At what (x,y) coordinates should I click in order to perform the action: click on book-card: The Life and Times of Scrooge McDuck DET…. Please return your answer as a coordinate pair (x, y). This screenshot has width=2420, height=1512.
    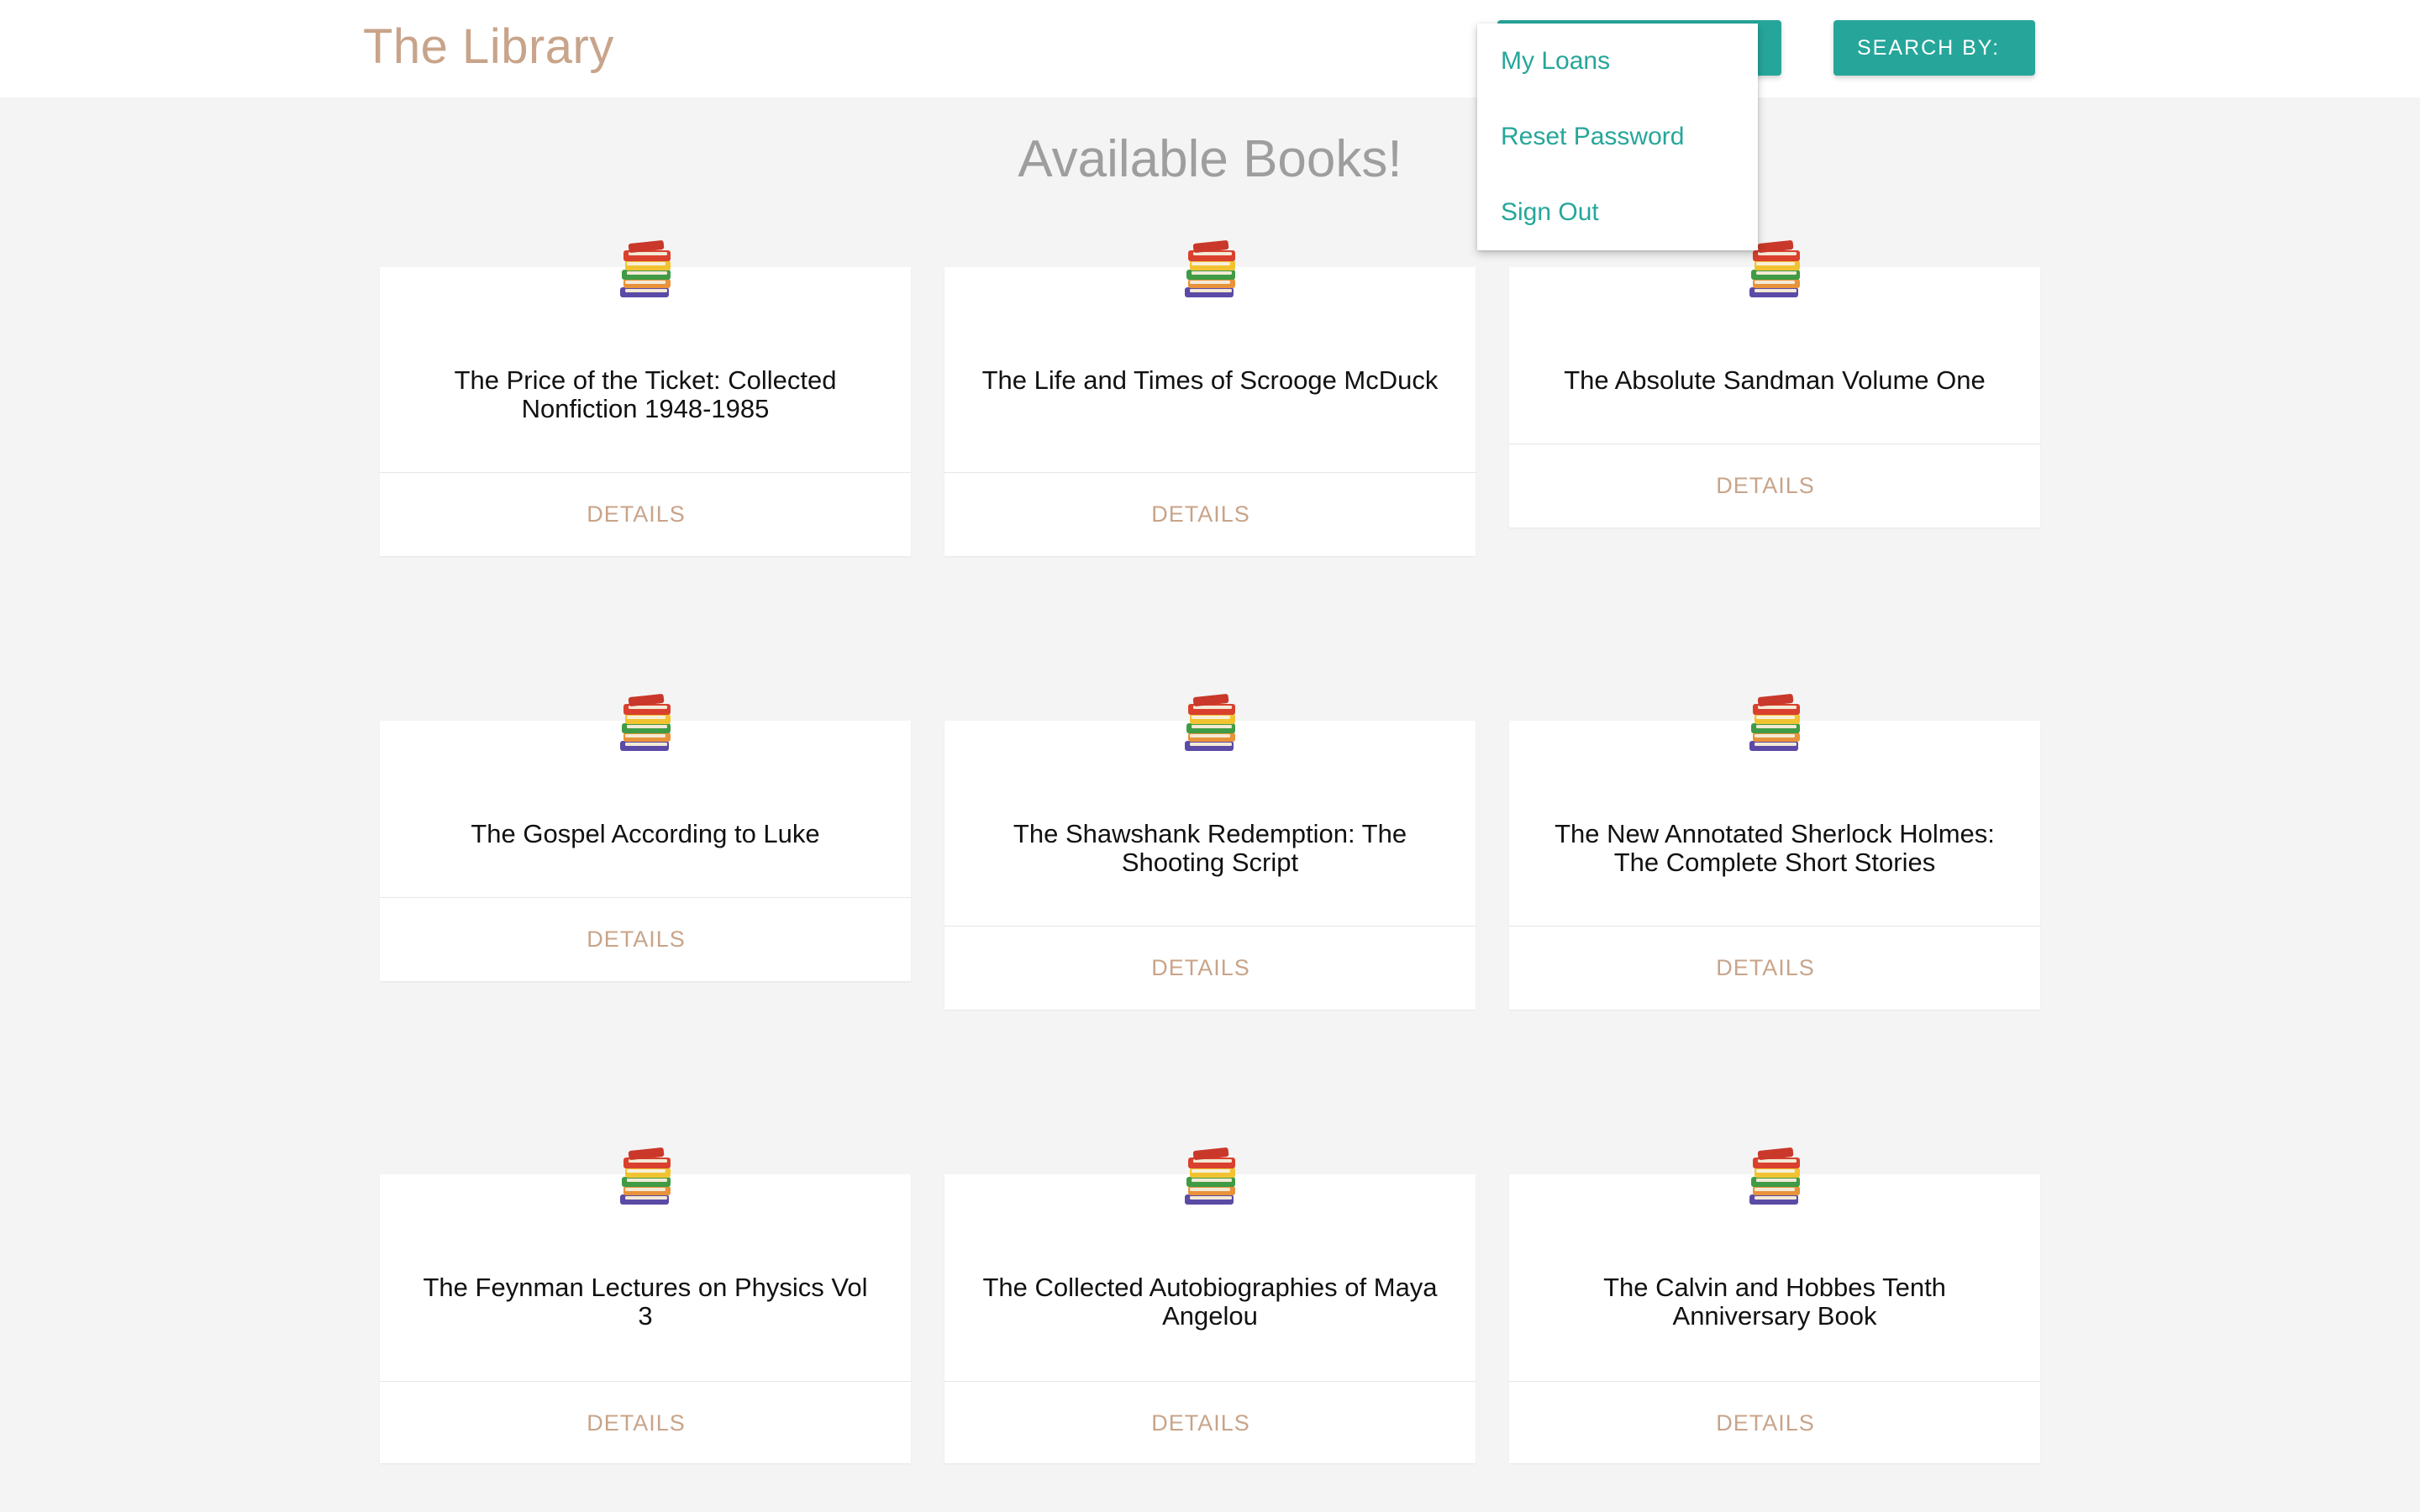
    Looking at the image, I should click on (1210, 397).